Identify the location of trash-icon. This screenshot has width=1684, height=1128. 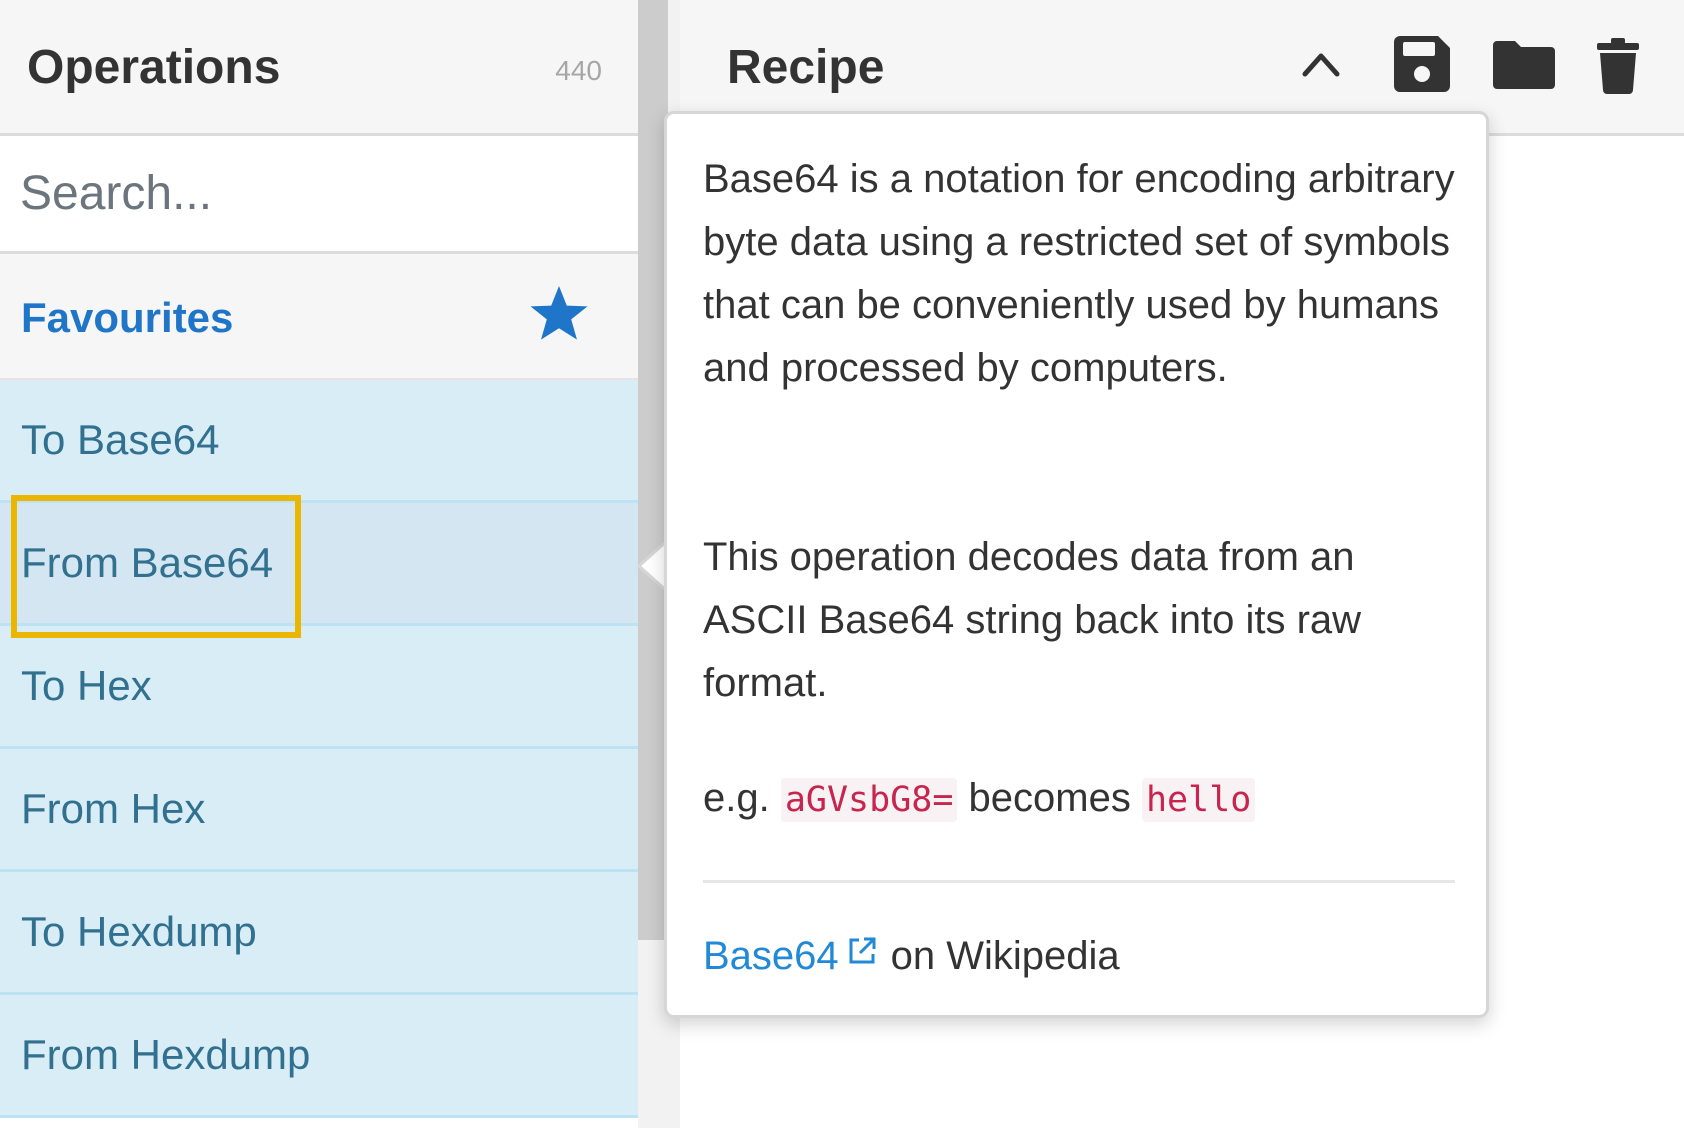
(1618, 66).